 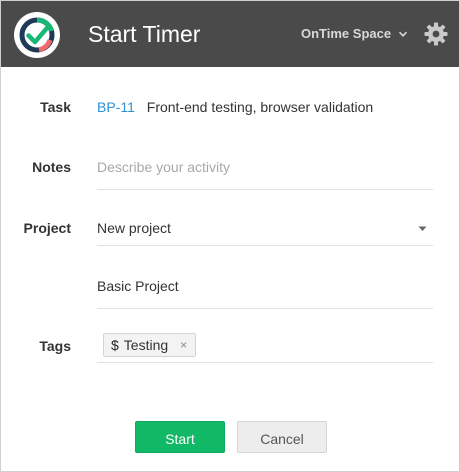 What do you see at coordinates (436, 34) in the screenshot?
I see `gear-icon` at bounding box center [436, 34].